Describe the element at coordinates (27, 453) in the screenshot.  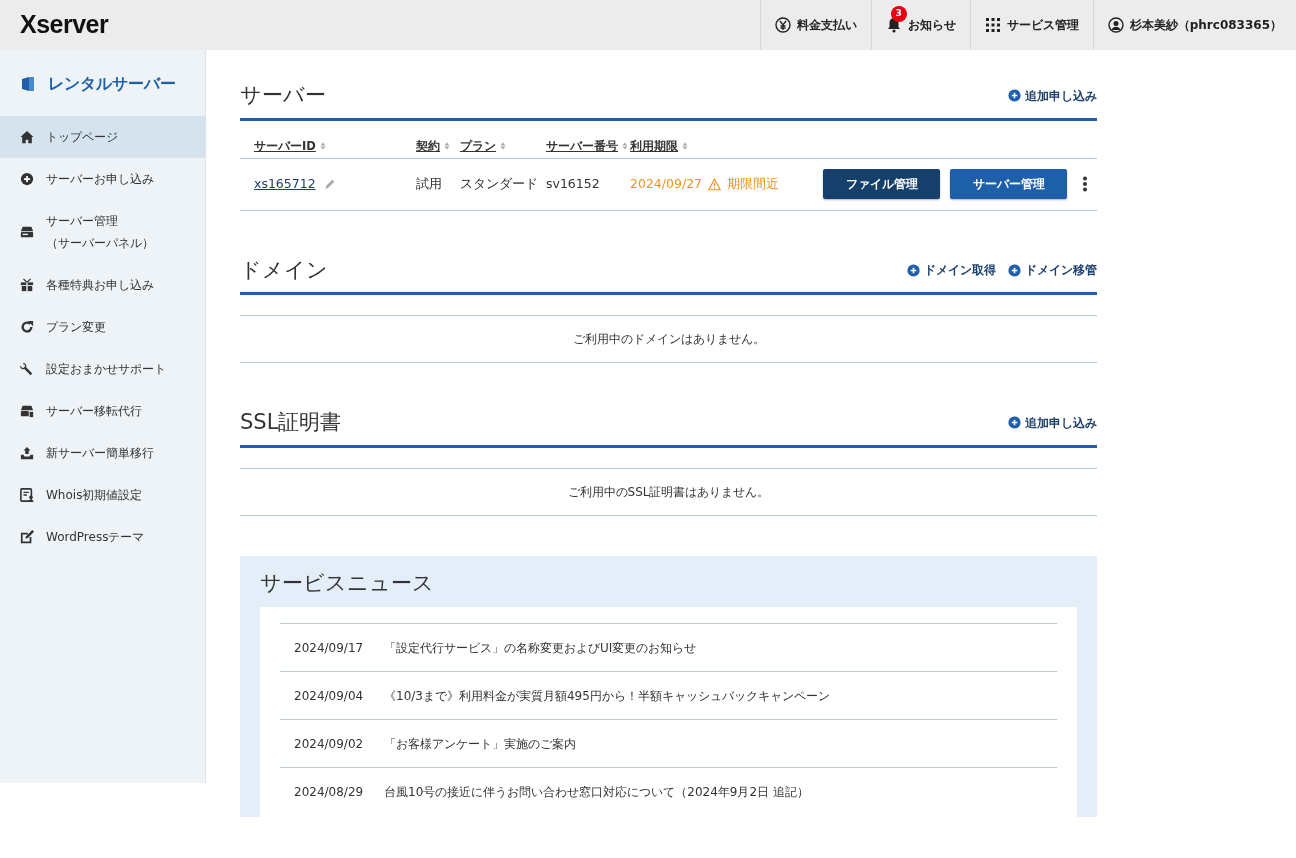
I see `upload-icon` at that location.